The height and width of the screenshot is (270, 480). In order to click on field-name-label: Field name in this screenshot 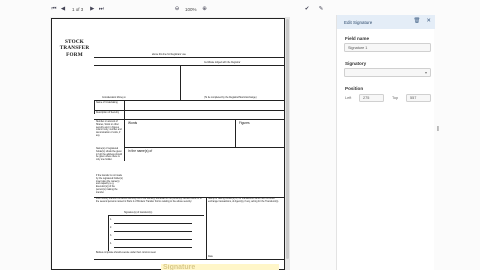, I will do `click(357, 38)`.